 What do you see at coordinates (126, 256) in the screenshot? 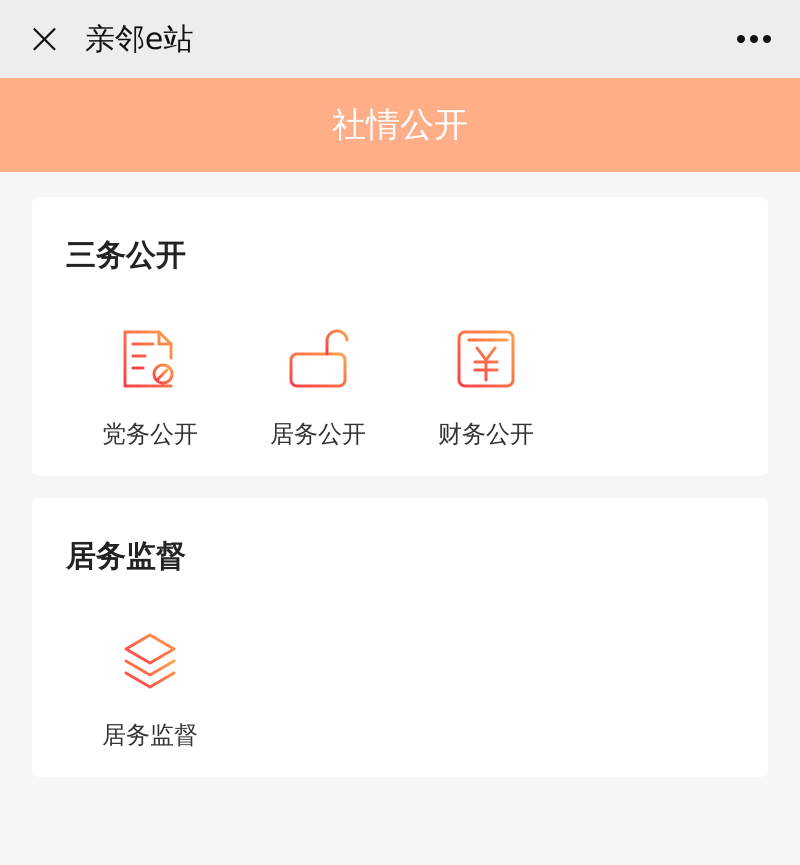
I see `section-title: 三务公开` at bounding box center [126, 256].